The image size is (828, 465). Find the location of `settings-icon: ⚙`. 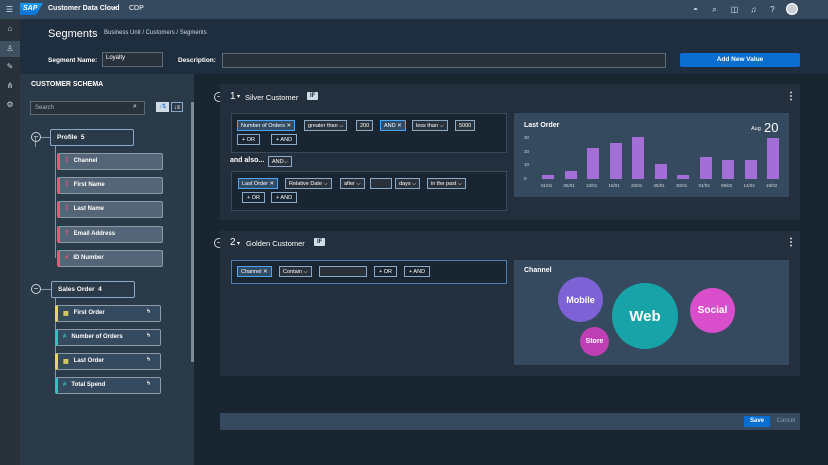

settings-icon: ⚙ is located at coordinates (10, 105).